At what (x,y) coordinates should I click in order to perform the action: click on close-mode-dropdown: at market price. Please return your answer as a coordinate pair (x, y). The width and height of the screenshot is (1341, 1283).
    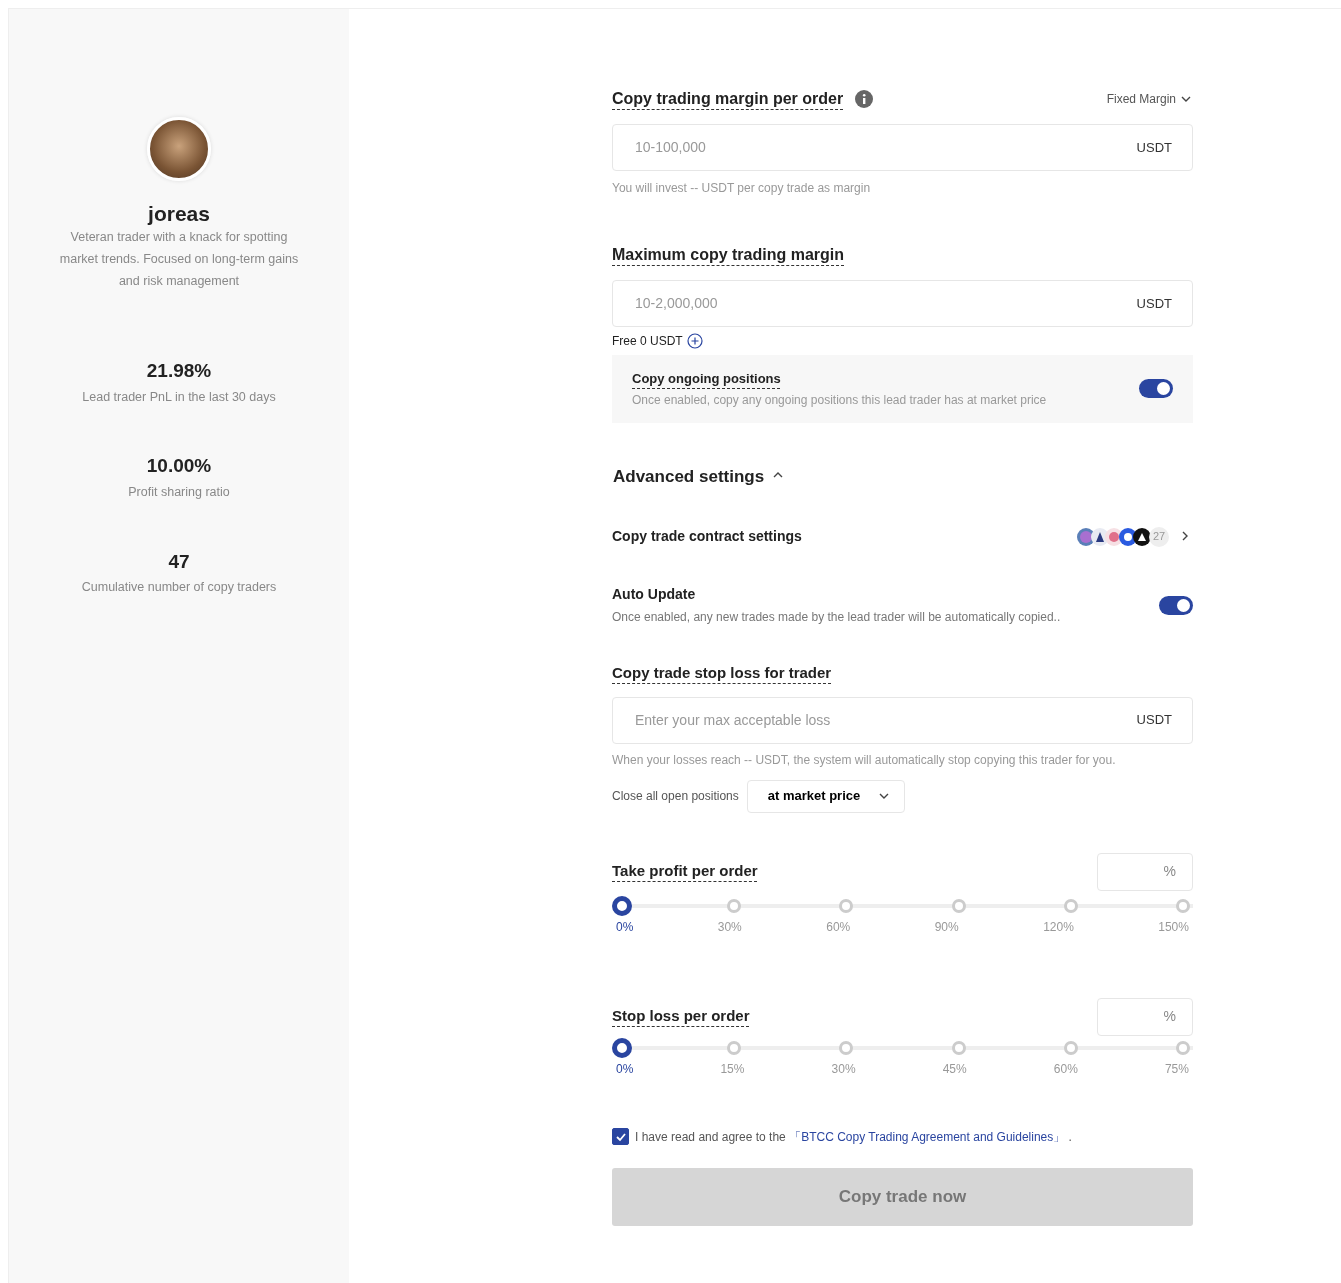
    Looking at the image, I should click on (826, 796).